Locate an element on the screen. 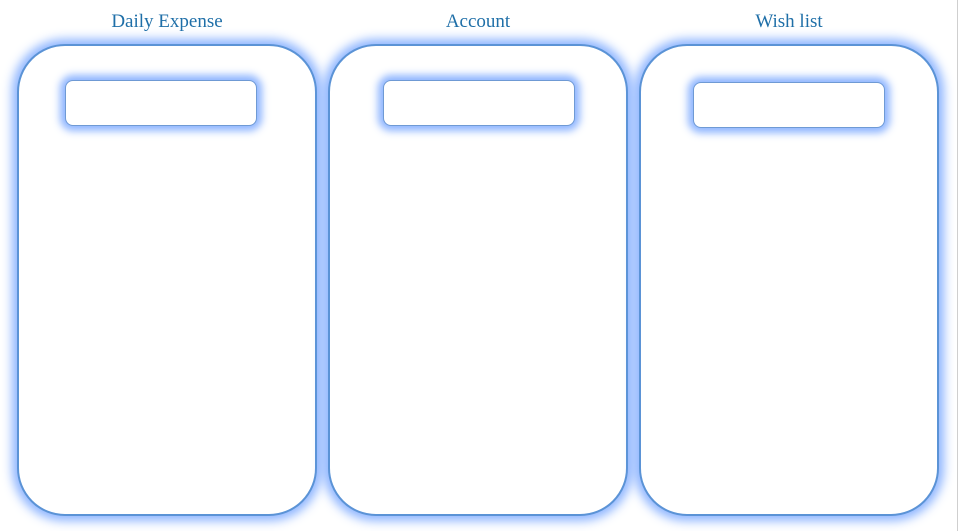 This screenshot has width=960, height=531. window-edge-divider is located at coordinates (957, 265).